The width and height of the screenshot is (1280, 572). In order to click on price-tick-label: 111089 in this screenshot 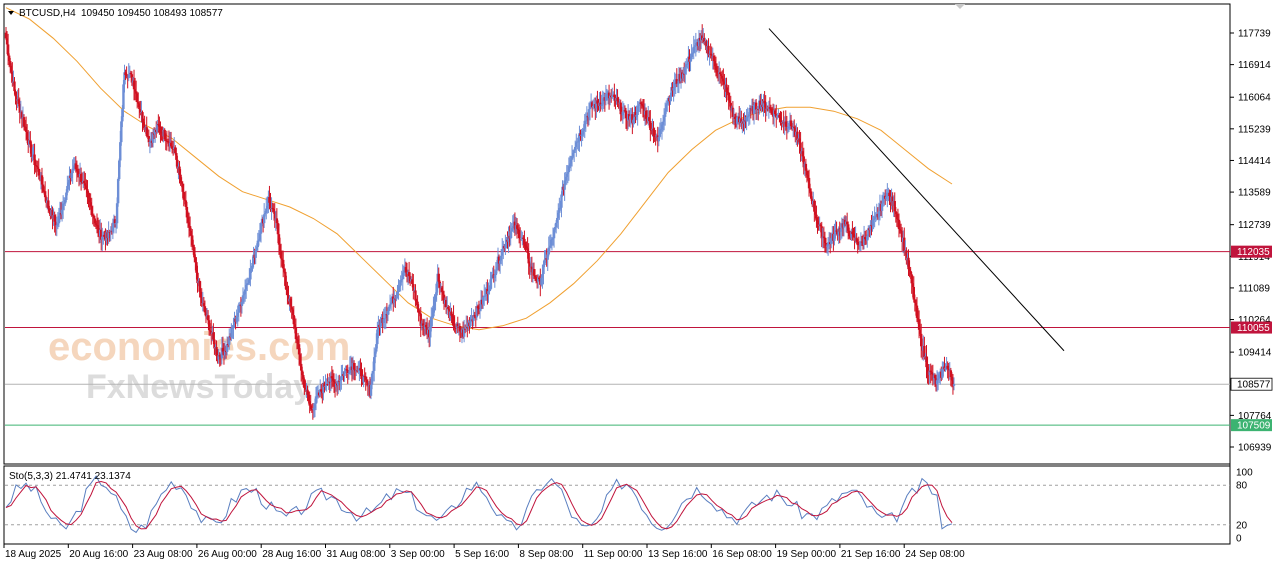, I will do `click(1254, 288)`.